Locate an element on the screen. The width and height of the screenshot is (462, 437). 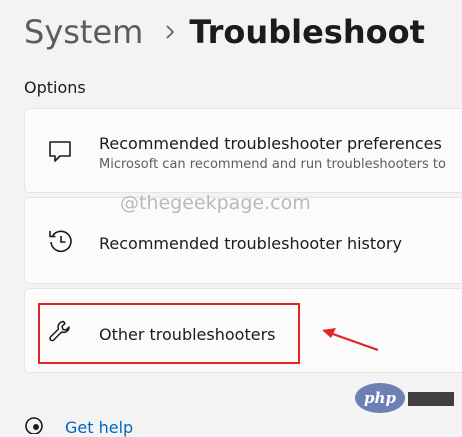
option-title: Other troubleshooters is located at coordinates (187, 334).